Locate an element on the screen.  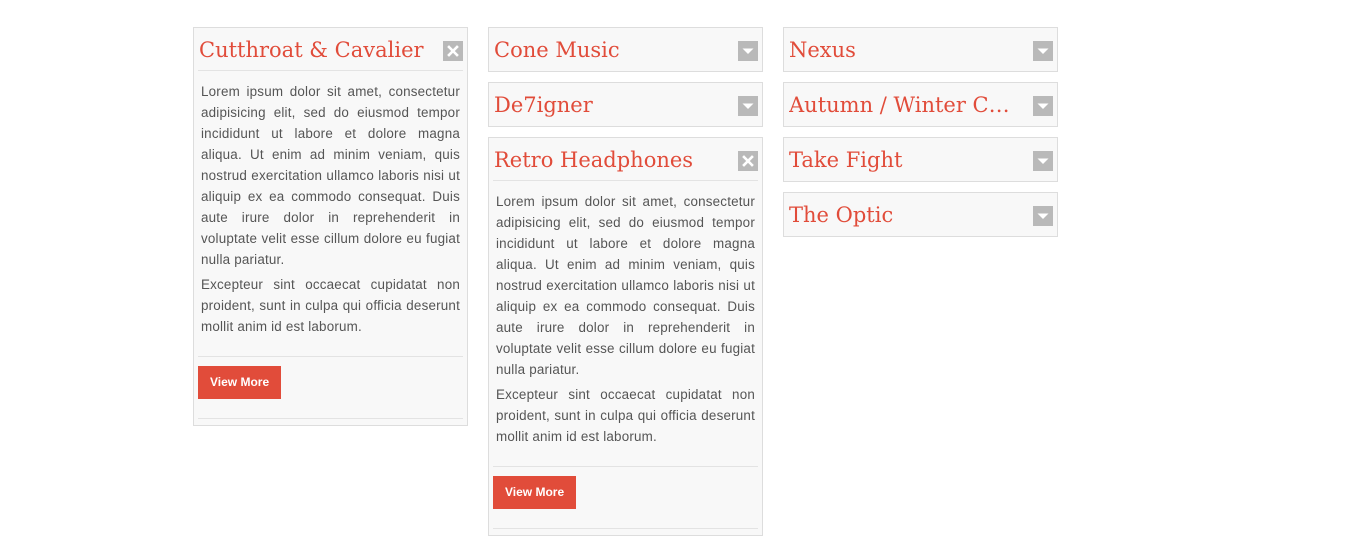
panel-title: Take Fight is located at coordinates (905, 160).